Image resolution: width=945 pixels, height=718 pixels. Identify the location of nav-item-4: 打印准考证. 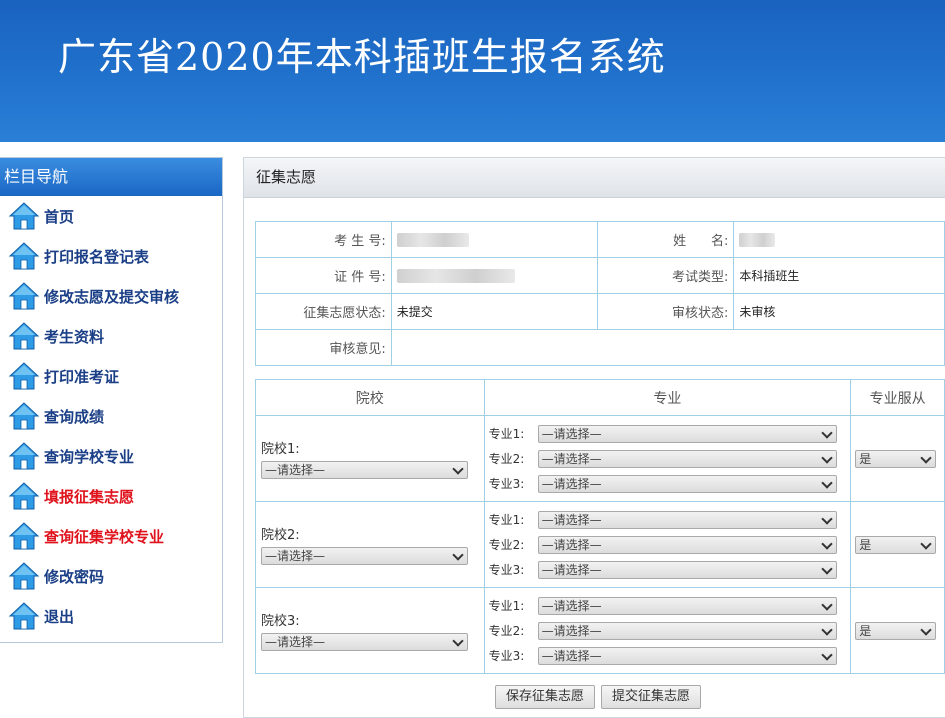
(111, 376).